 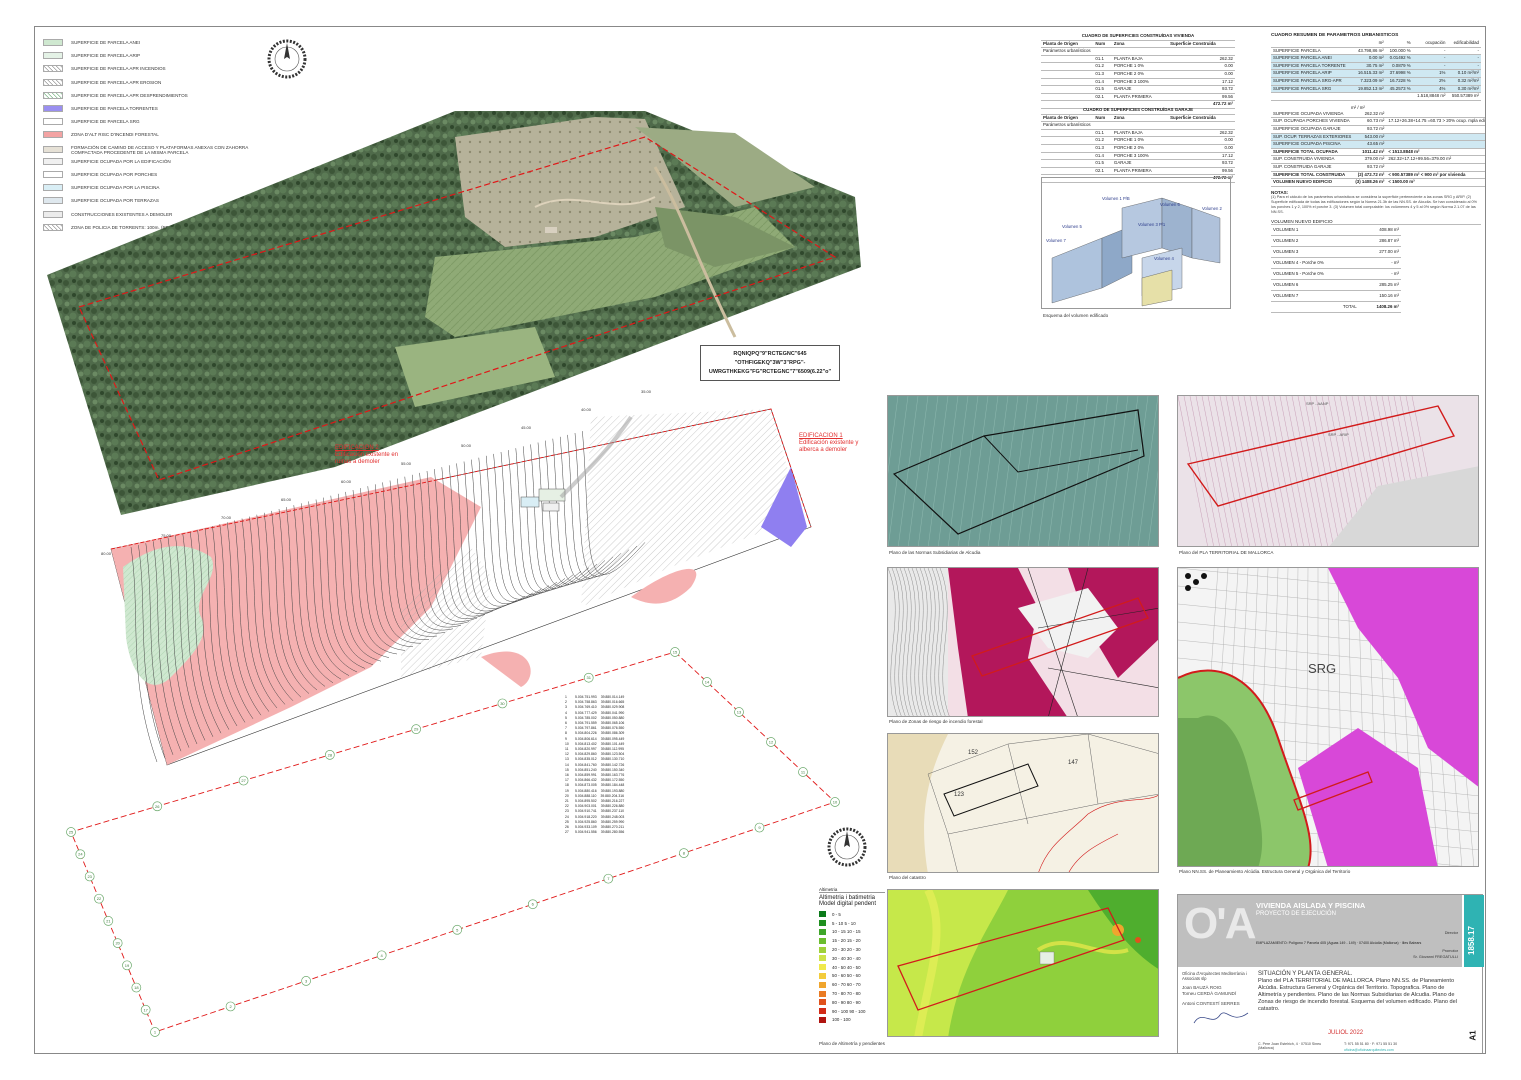 What do you see at coordinates (1328, 717) in the screenshot?
I see `map-nnss-estructura: SRG` at bounding box center [1328, 717].